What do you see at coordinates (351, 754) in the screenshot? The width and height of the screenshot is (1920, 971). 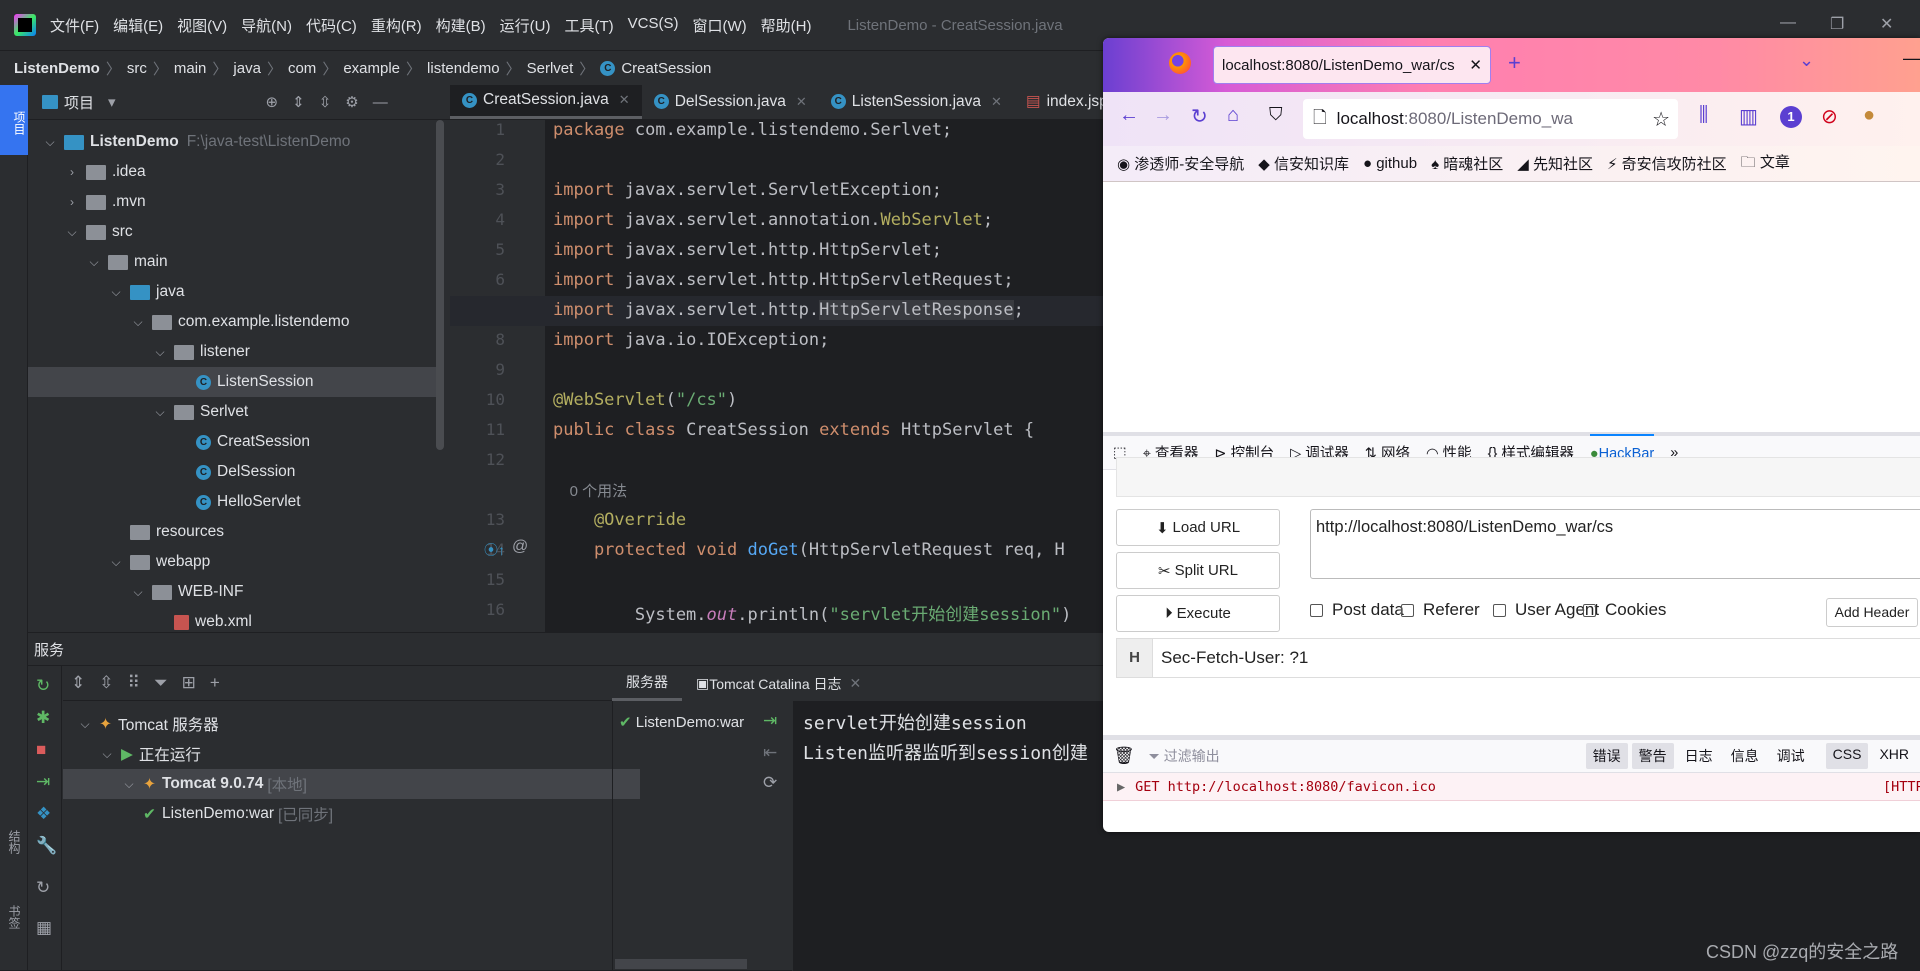 I see `services-tree-item: ⌵ ▶ 正在运行` at bounding box center [351, 754].